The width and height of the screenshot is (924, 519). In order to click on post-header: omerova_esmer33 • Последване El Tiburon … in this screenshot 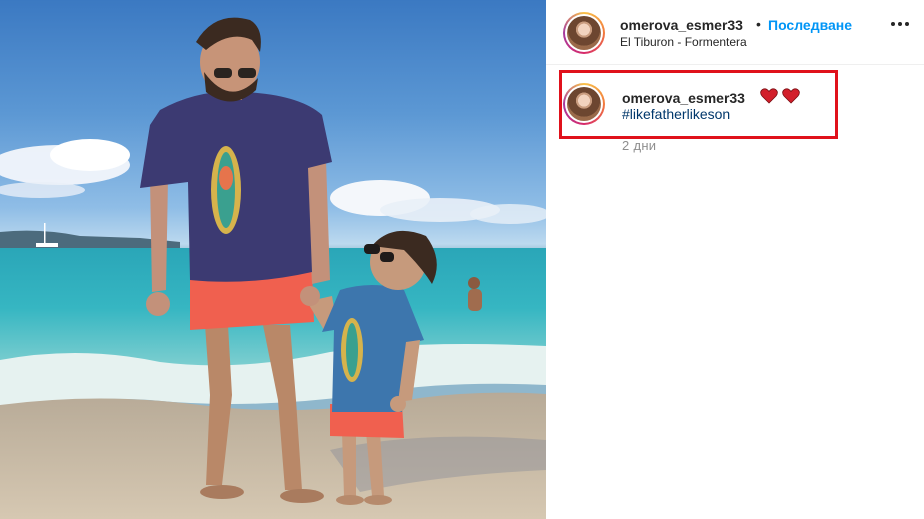, I will do `click(735, 32)`.